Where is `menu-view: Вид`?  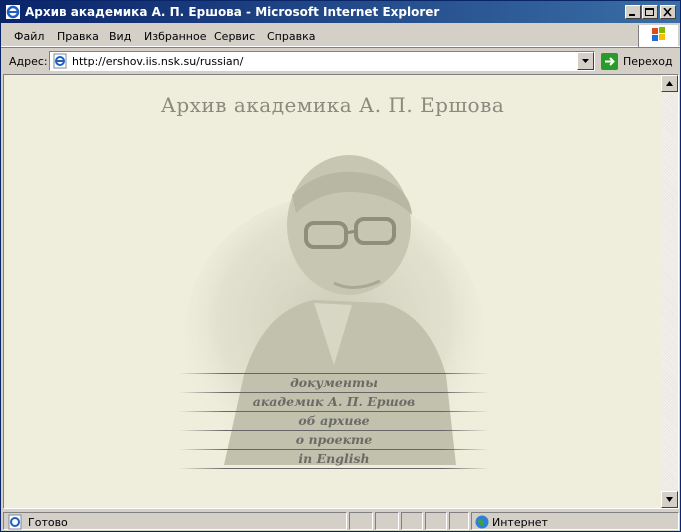
menu-view: Вид is located at coordinates (120, 36).